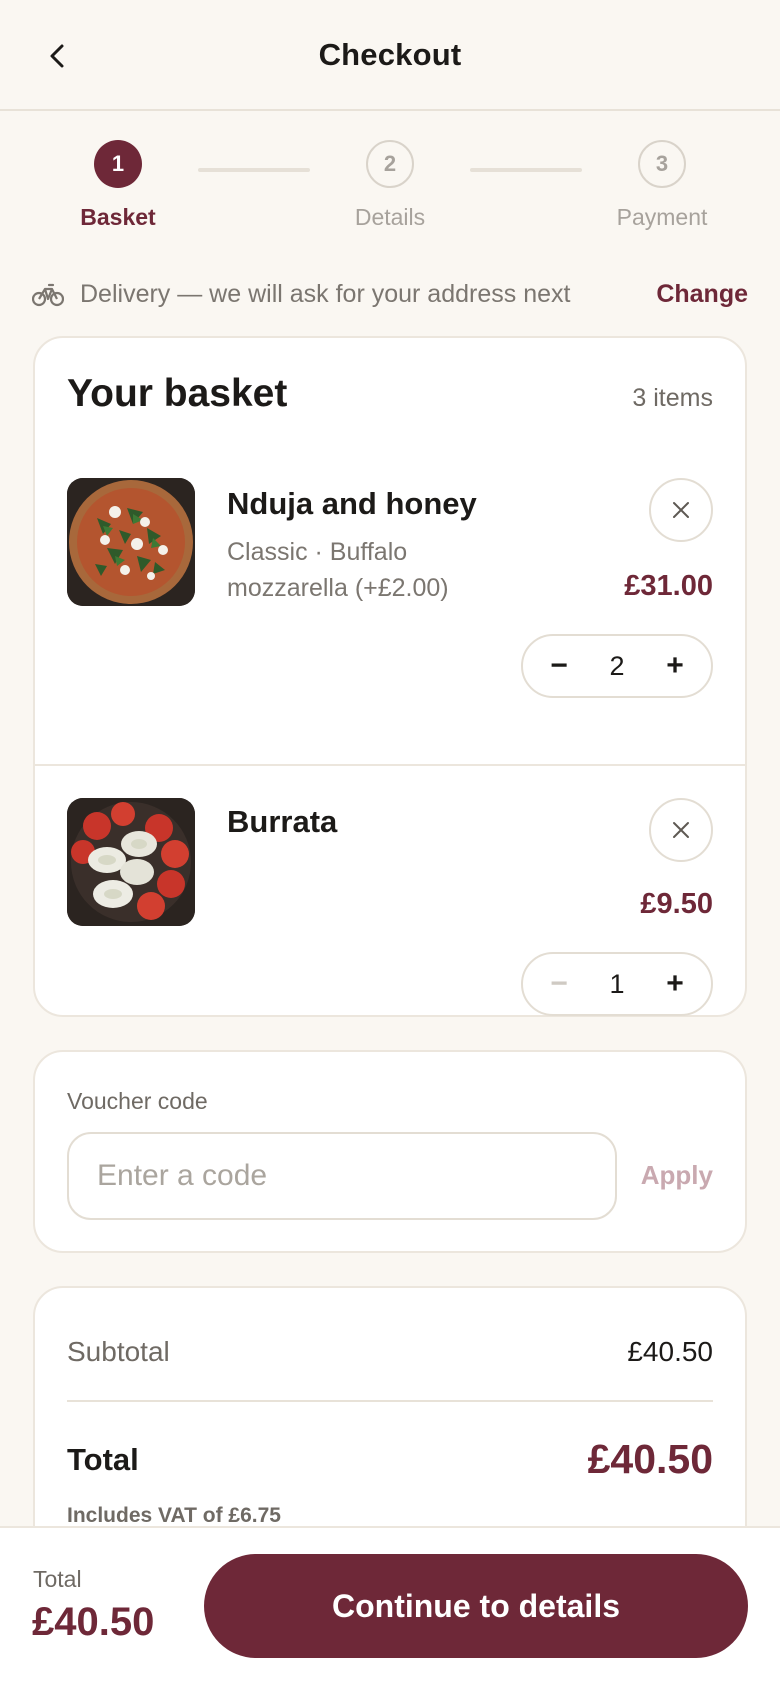  I want to click on step-number: 1, so click(118, 164).